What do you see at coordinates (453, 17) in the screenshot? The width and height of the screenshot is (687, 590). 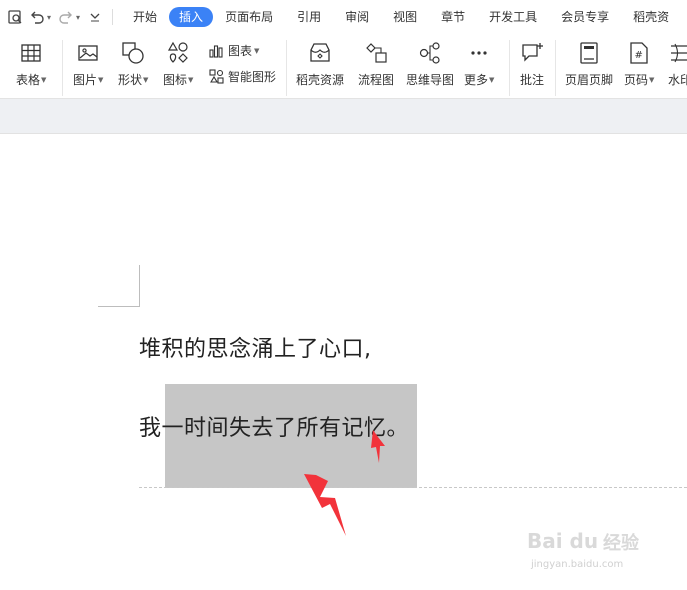 I see `tab-sections: 章节` at bounding box center [453, 17].